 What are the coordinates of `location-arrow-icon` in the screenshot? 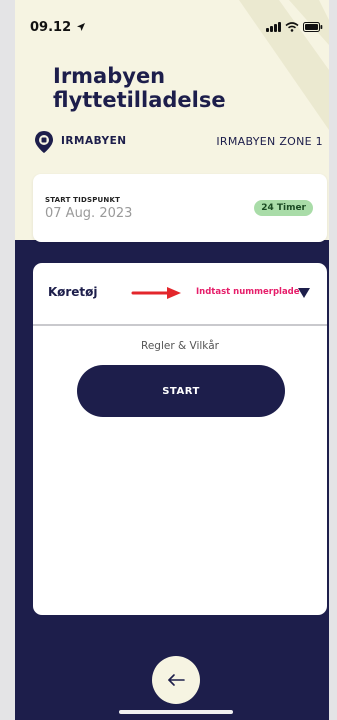 It's located at (80, 27).